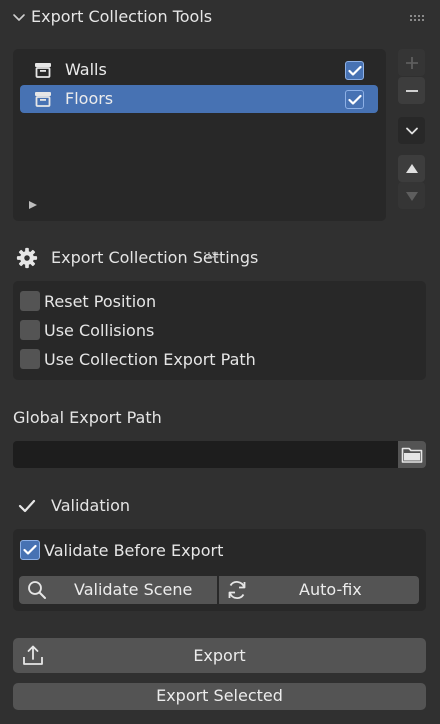  What do you see at coordinates (37, 590) in the screenshot?
I see `search-icon` at bounding box center [37, 590].